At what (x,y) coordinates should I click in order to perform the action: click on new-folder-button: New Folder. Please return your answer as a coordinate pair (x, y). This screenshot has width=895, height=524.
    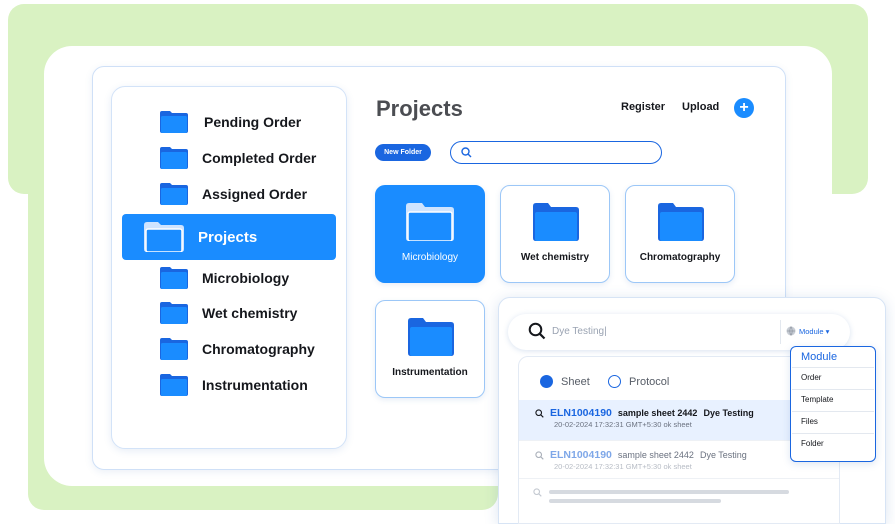
    Looking at the image, I should click on (403, 152).